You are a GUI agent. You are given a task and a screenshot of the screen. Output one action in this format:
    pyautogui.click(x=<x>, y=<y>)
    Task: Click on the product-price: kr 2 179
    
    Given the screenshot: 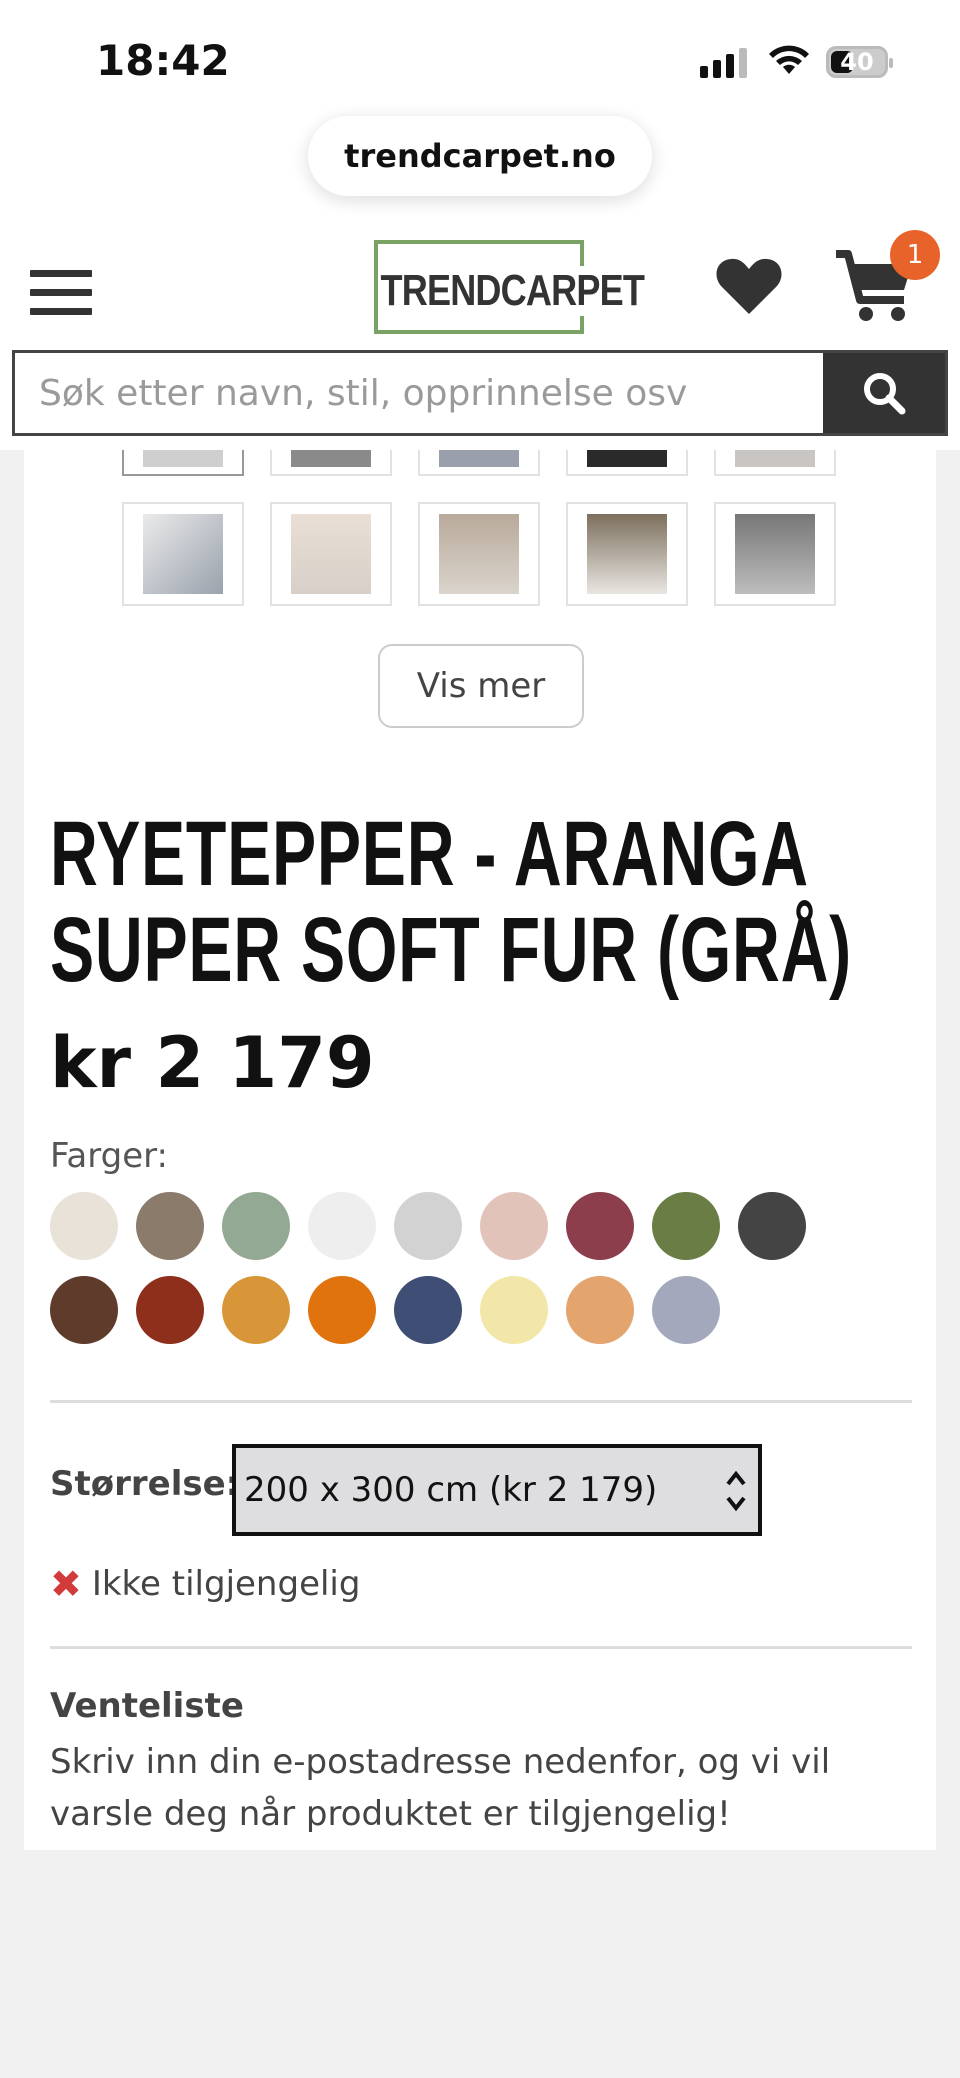 What is the action you would take?
    pyautogui.click(x=212, y=1063)
    